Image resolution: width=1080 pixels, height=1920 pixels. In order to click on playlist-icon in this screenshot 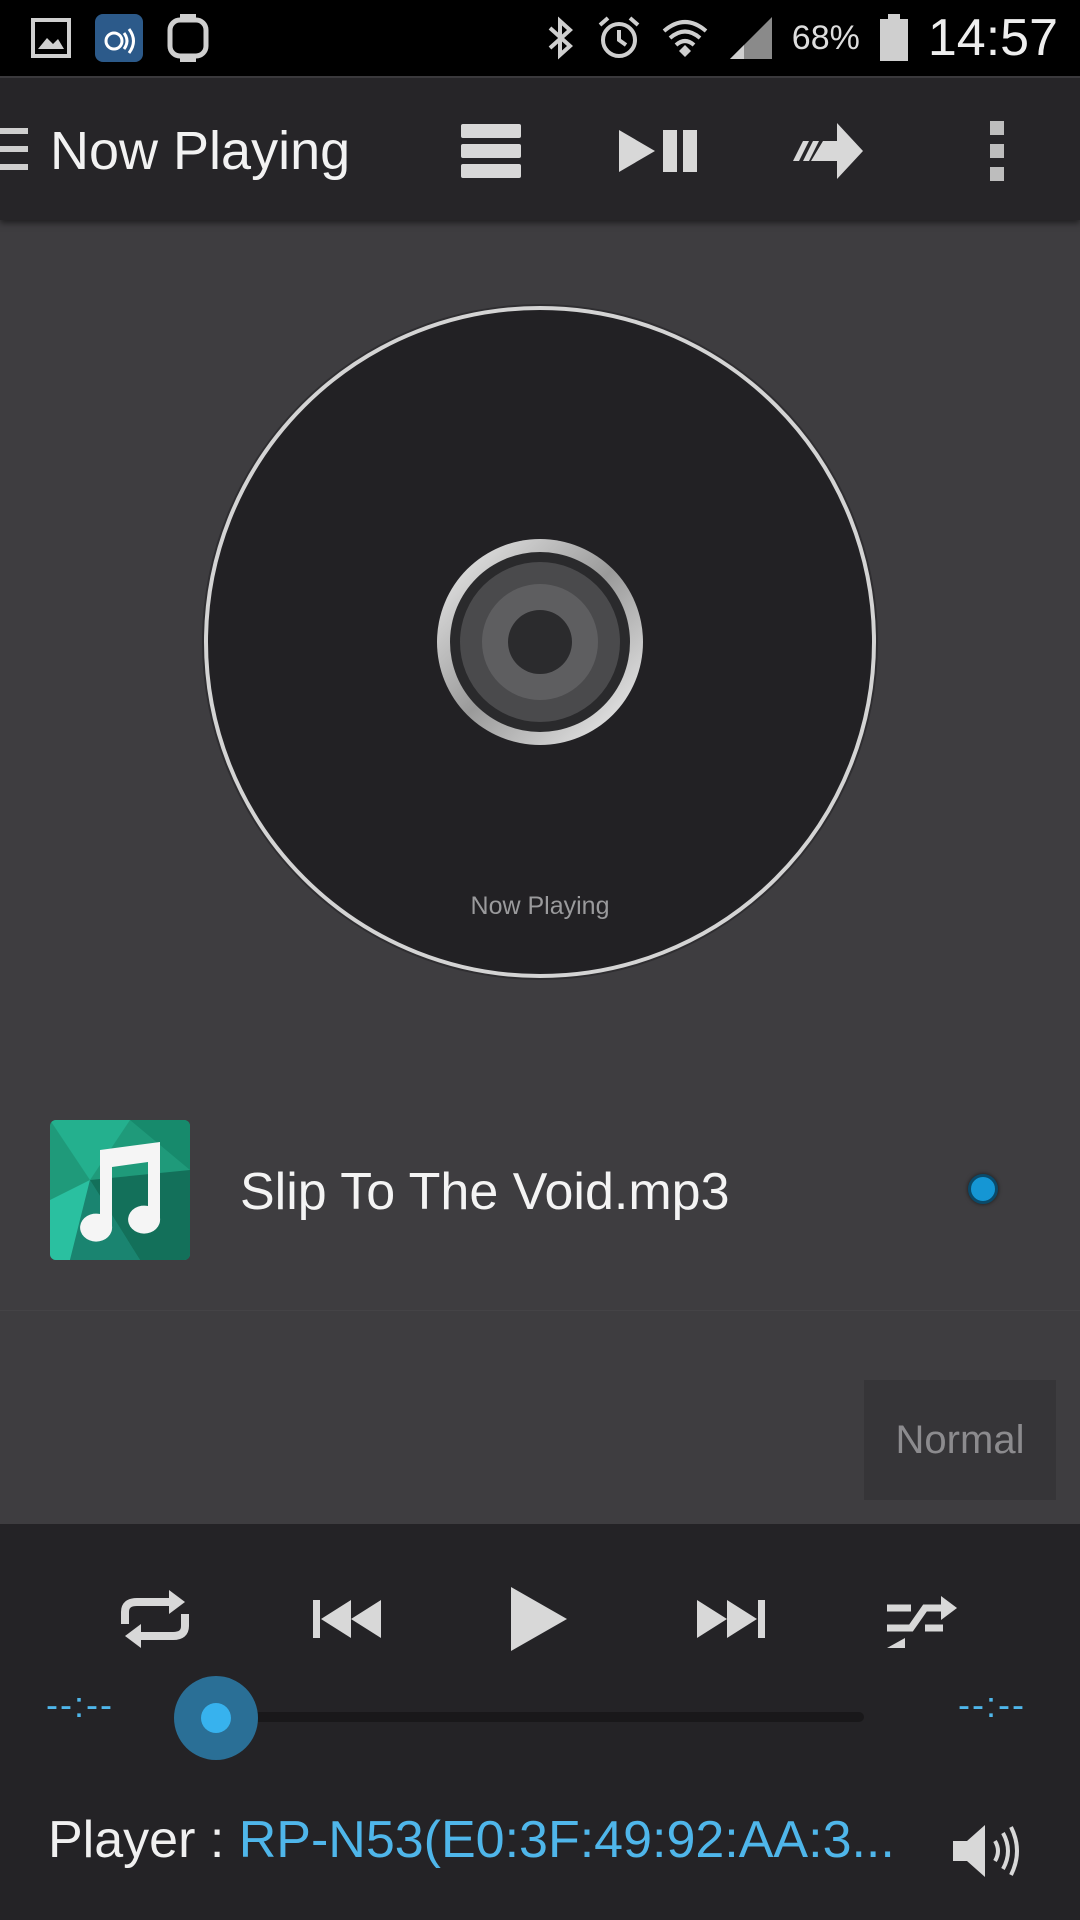, I will do `click(491, 151)`.